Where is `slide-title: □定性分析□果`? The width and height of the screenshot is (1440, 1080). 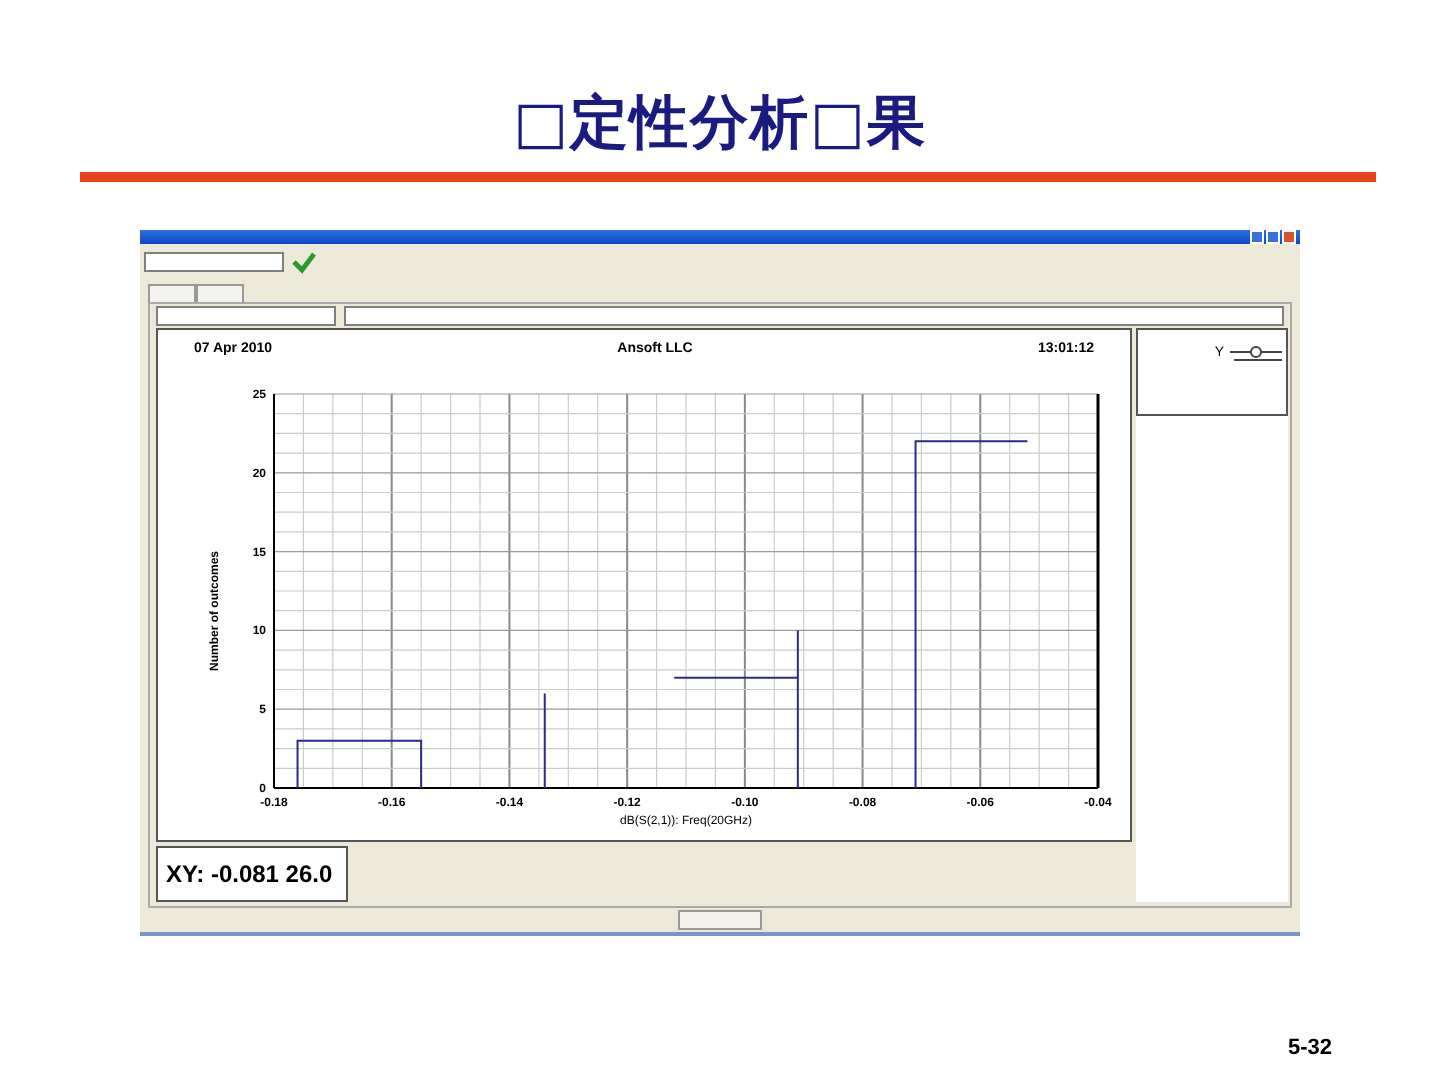
slide-title: □定性分析□果 is located at coordinates (720, 123).